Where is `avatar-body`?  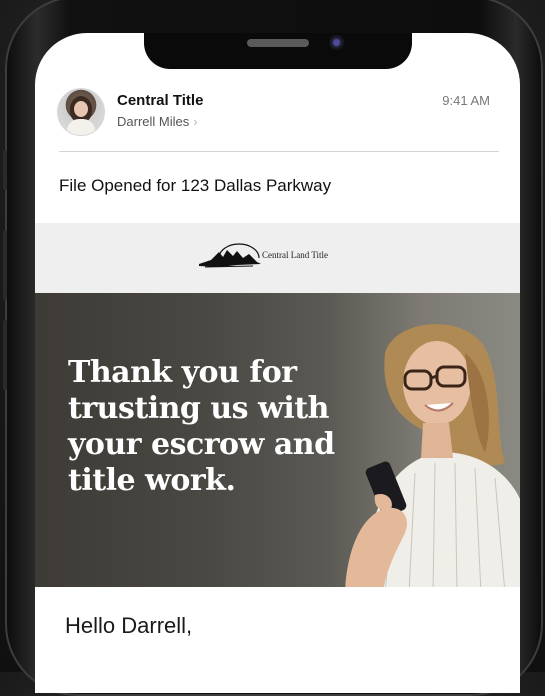
avatar-body is located at coordinates (81, 127).